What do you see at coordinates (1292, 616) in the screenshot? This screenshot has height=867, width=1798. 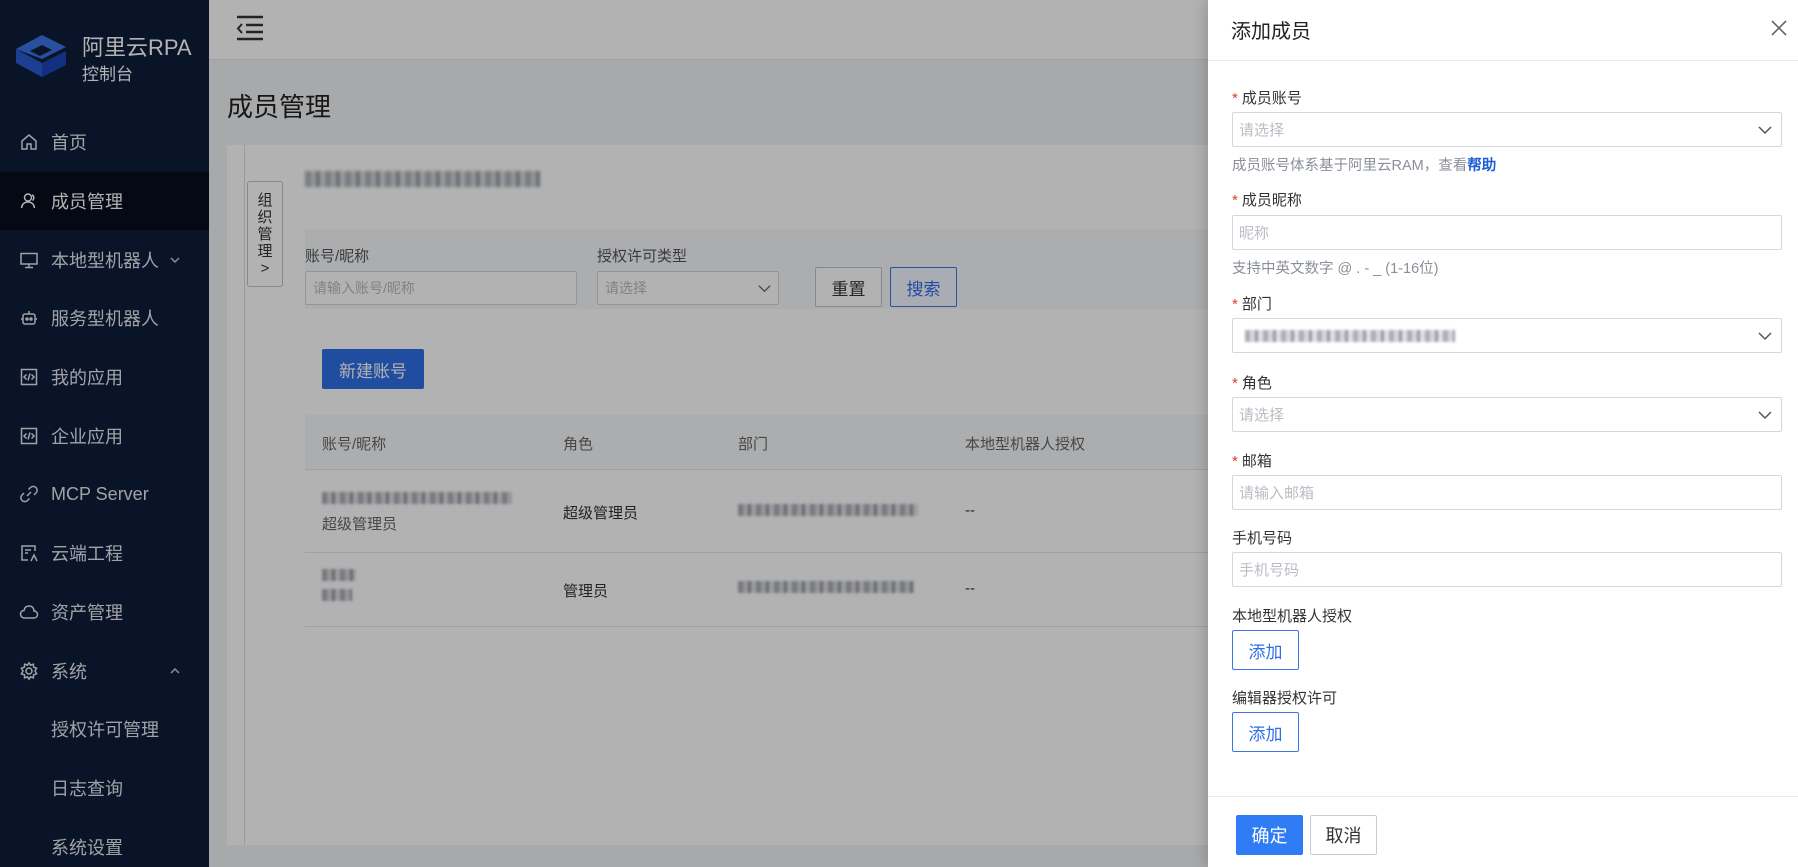 I see `robot-auth-label: 本地型机器人授权` at bounding box center [1292, 616].